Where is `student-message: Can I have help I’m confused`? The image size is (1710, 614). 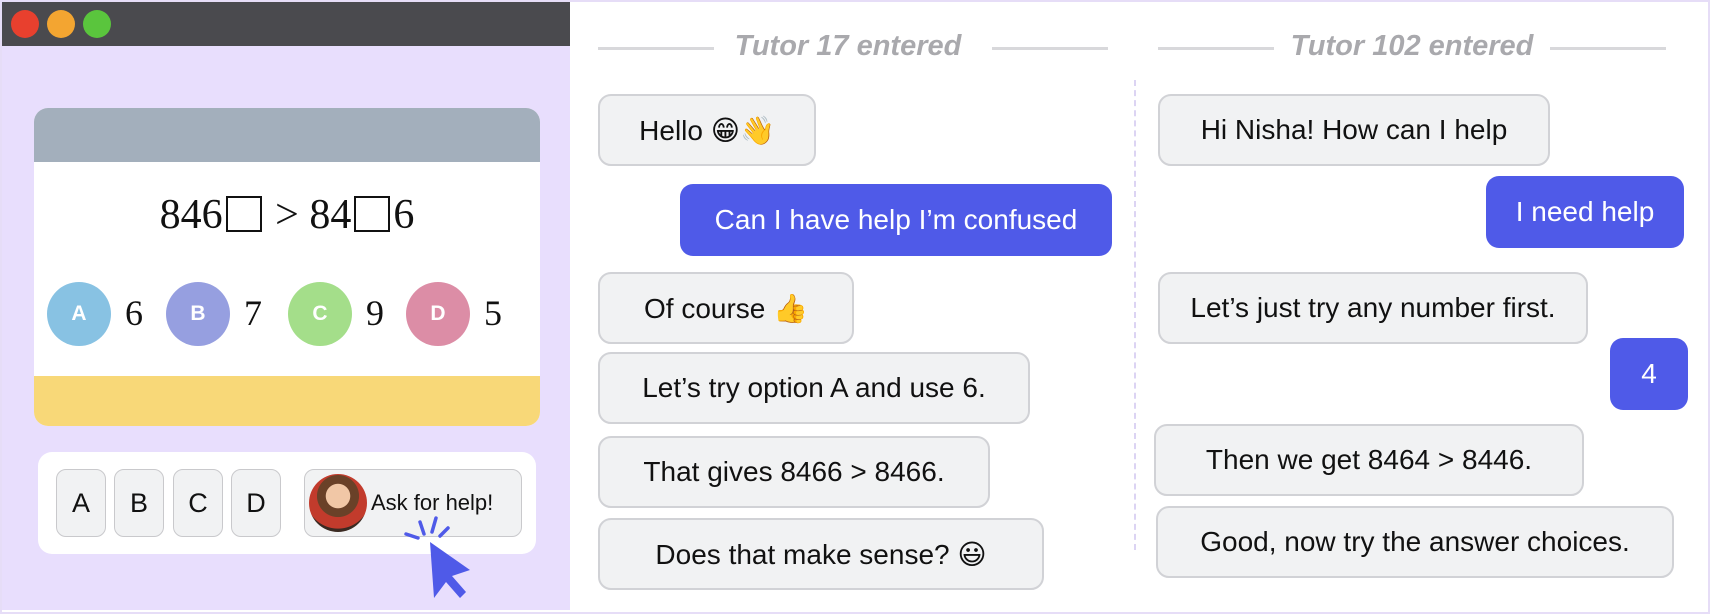 student-message: Can I have help I’m confused is located at coordinates (896, 220).